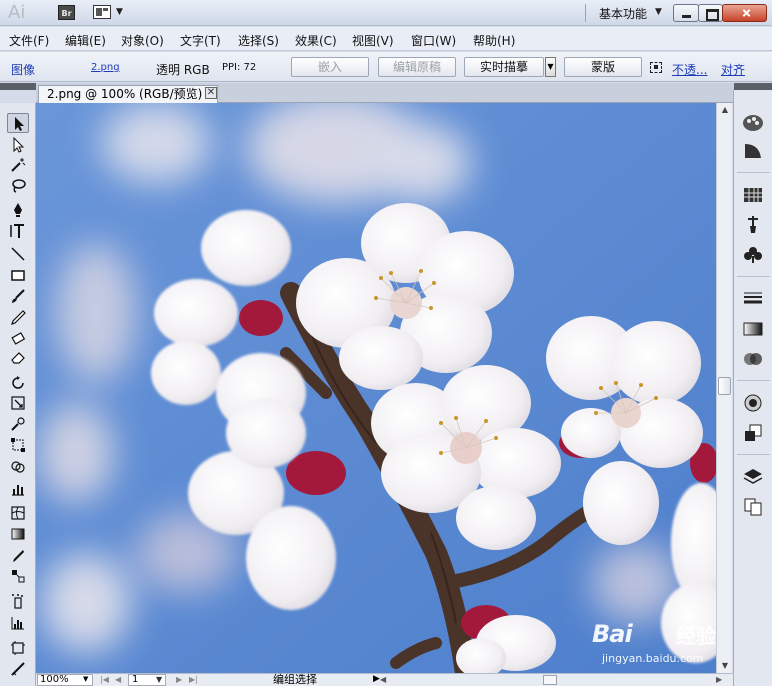 Image resolution: width=772 pixels, height=686 pixels. What do you see at coordinates (18, 576) in the screenshot?
I see `blend-tool-icon` at bounding box center [18, 576].